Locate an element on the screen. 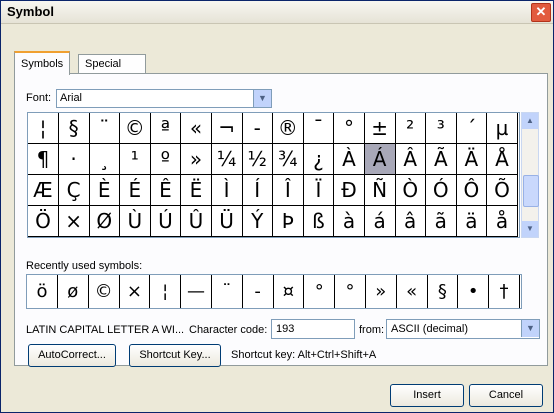 Image resolution: width=554 pixels, height=413 pixels. recent-symbol-cell: ¦ is located at coordinates (166, 291).